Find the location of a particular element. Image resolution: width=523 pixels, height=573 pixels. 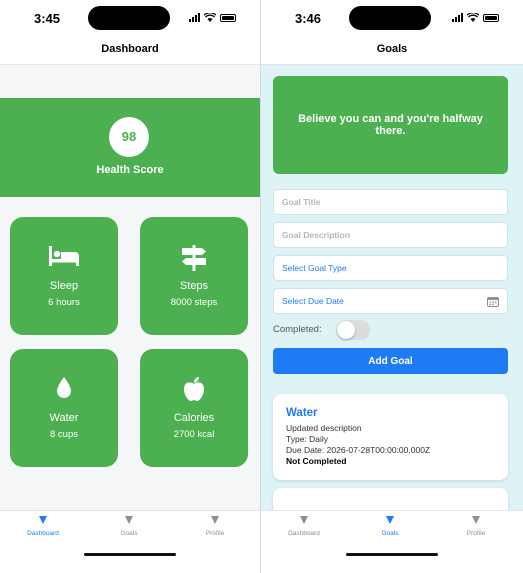

bed-icon is located at coordinates (64, 257).